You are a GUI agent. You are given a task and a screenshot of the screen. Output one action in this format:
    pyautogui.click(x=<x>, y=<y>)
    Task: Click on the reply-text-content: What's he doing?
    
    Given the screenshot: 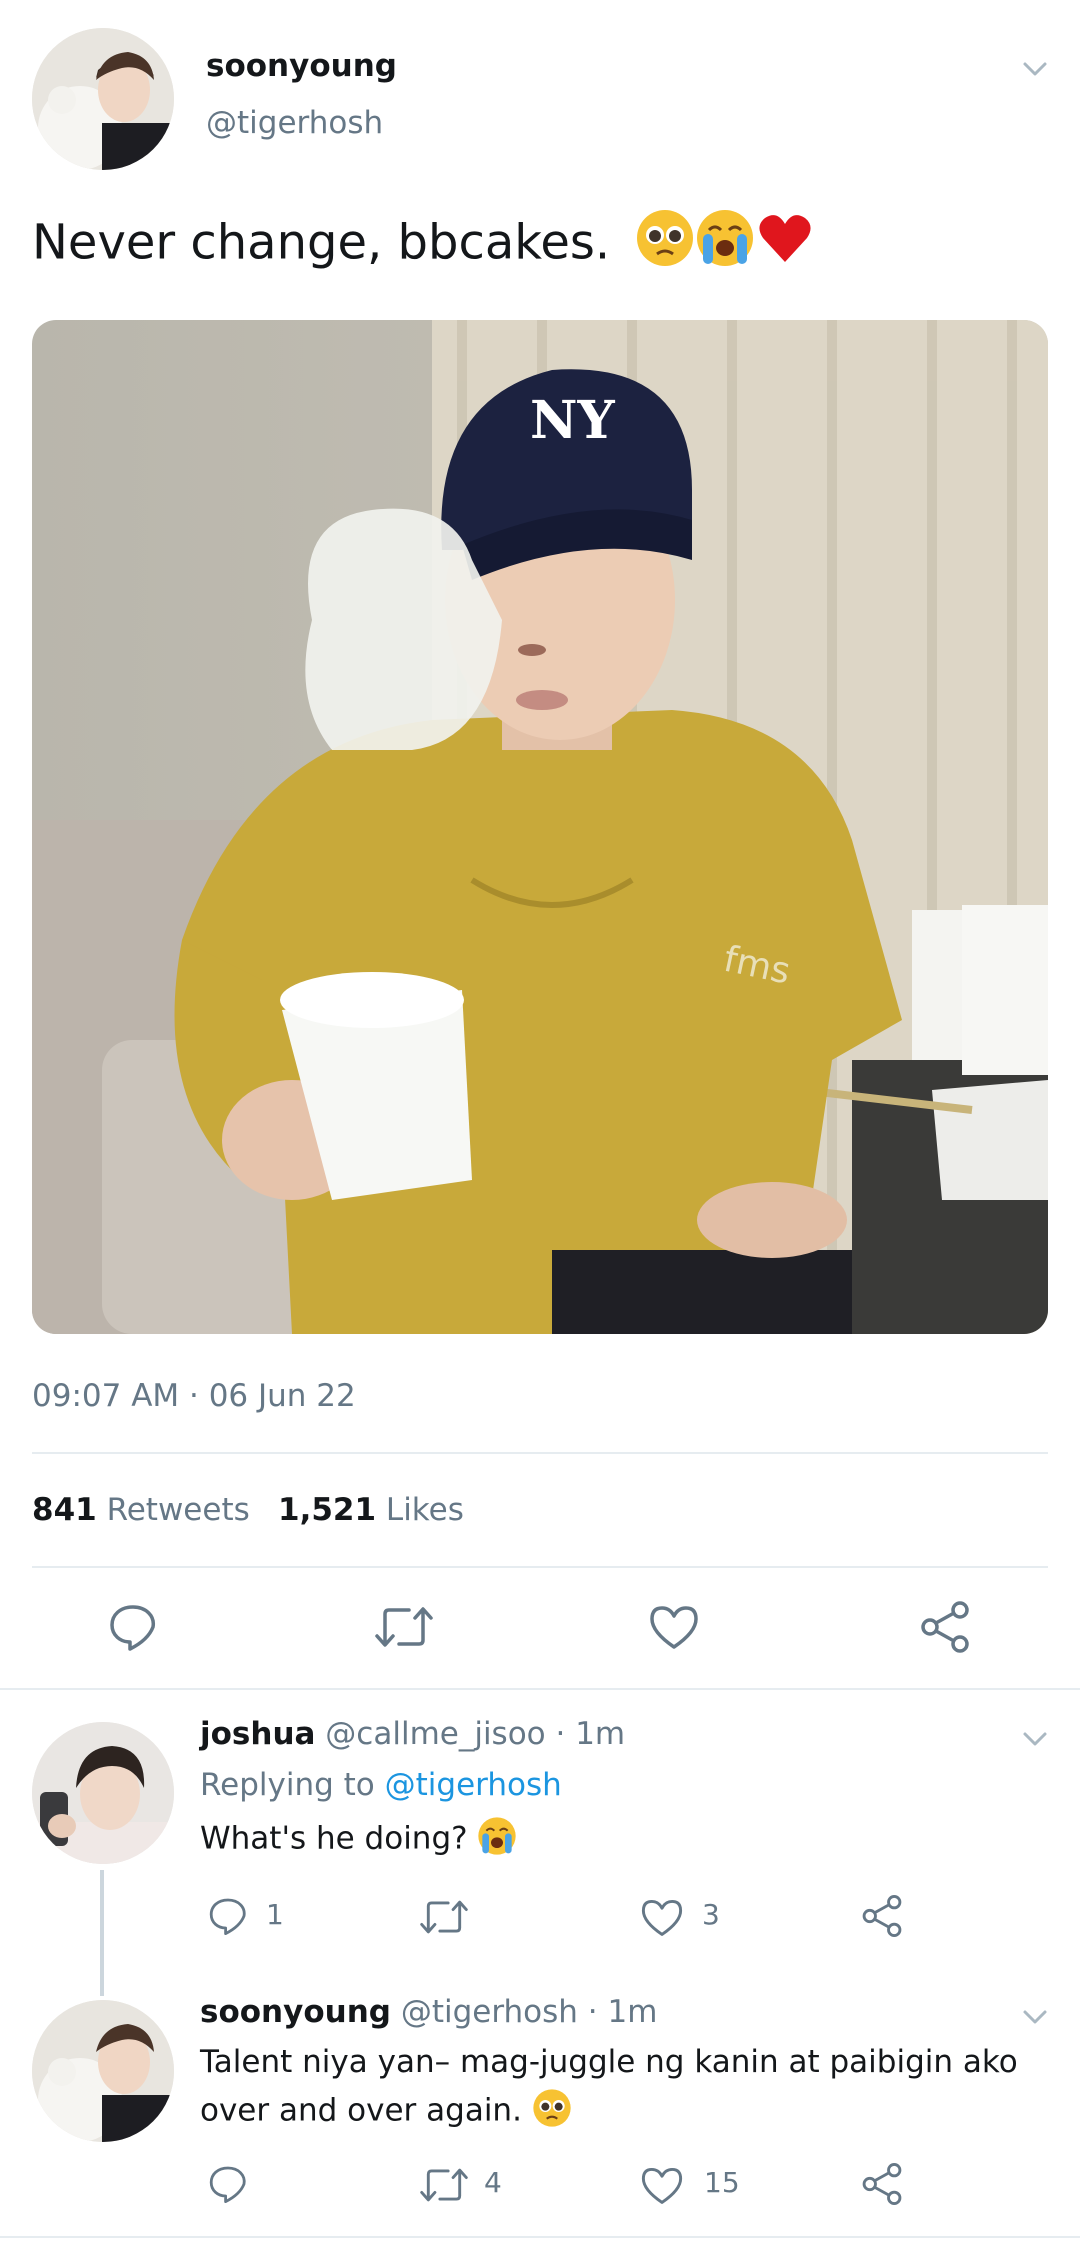 What is the action you would take?
    pyautogui.click(x=334, y=1838)
    